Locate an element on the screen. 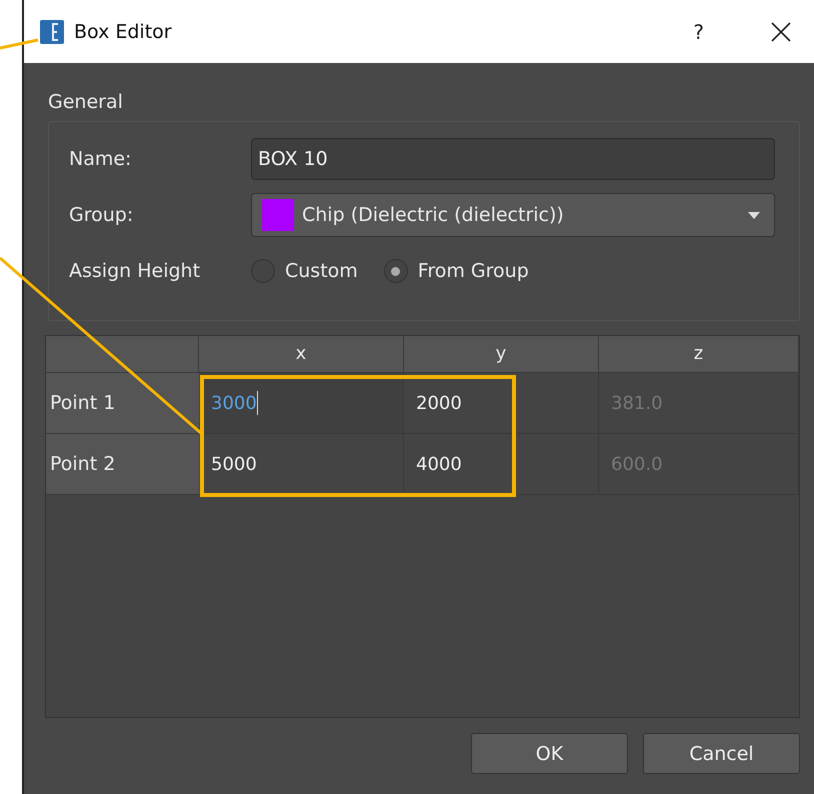  radio-label: Custom is located at coordinates (321, 271).